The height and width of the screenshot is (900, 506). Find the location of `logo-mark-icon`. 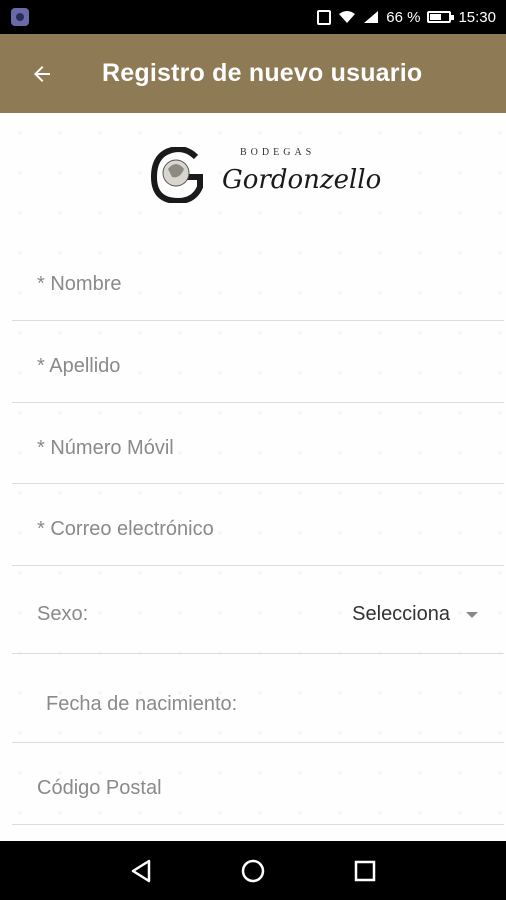

logo-mark-icon is located at coordinates (176, 175).